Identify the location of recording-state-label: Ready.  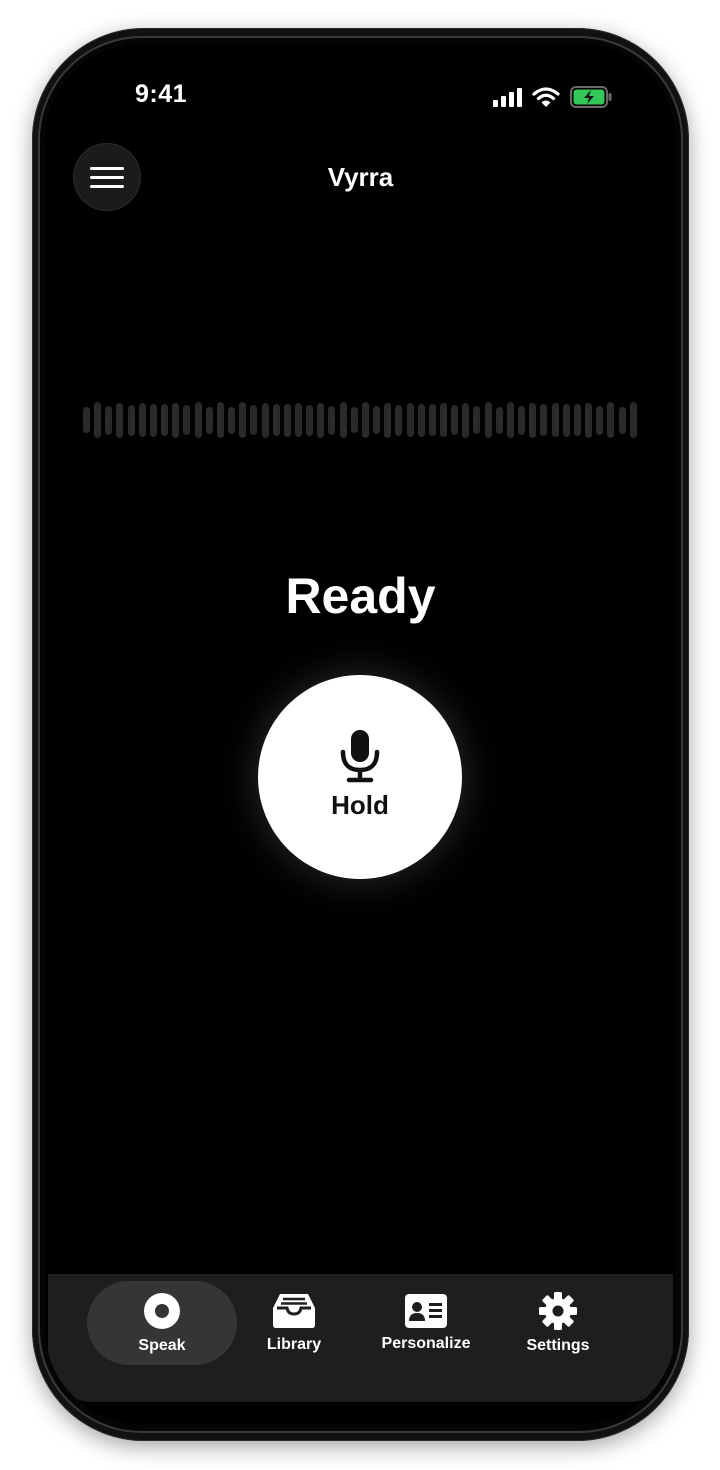
(360, 596).